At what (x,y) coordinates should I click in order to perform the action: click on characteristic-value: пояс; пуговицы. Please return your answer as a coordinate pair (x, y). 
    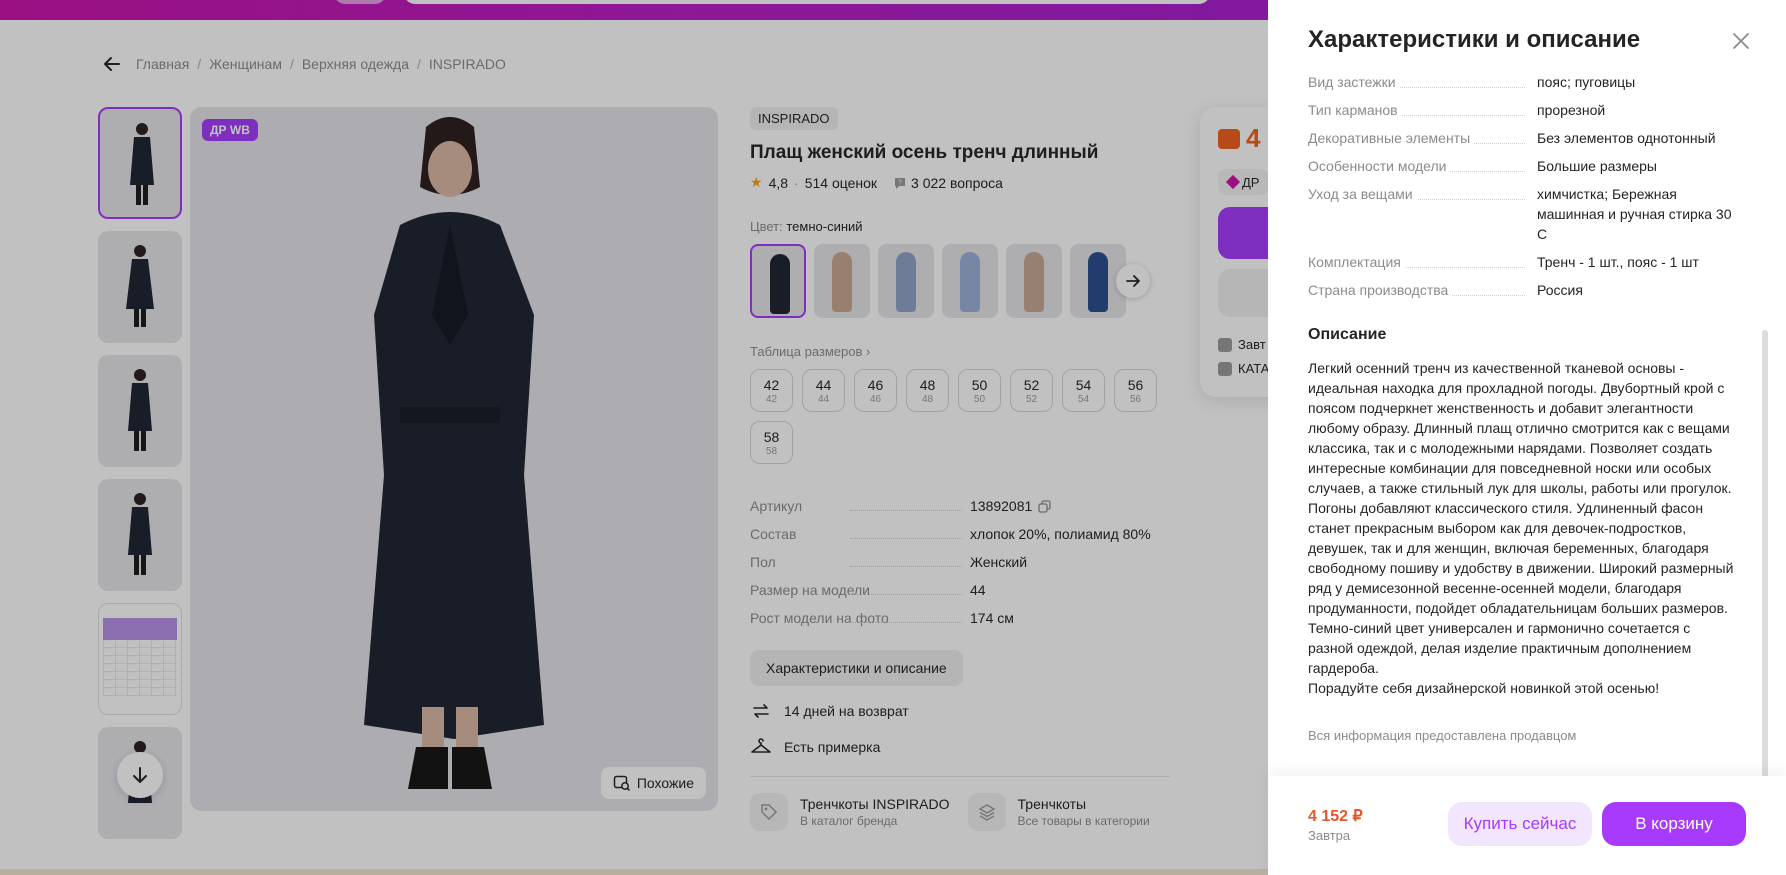
    Looking at the image, I should click on (1586, 82).